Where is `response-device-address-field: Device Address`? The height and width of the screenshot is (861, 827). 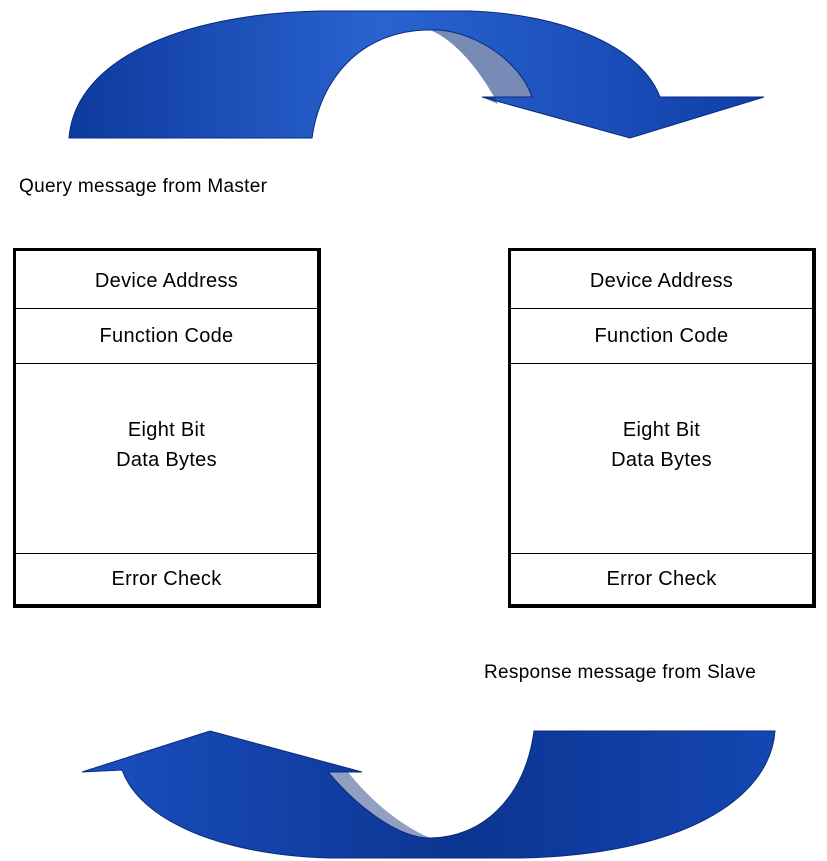
response-device-address-field: Device Address is located at coordinates (661, 280).